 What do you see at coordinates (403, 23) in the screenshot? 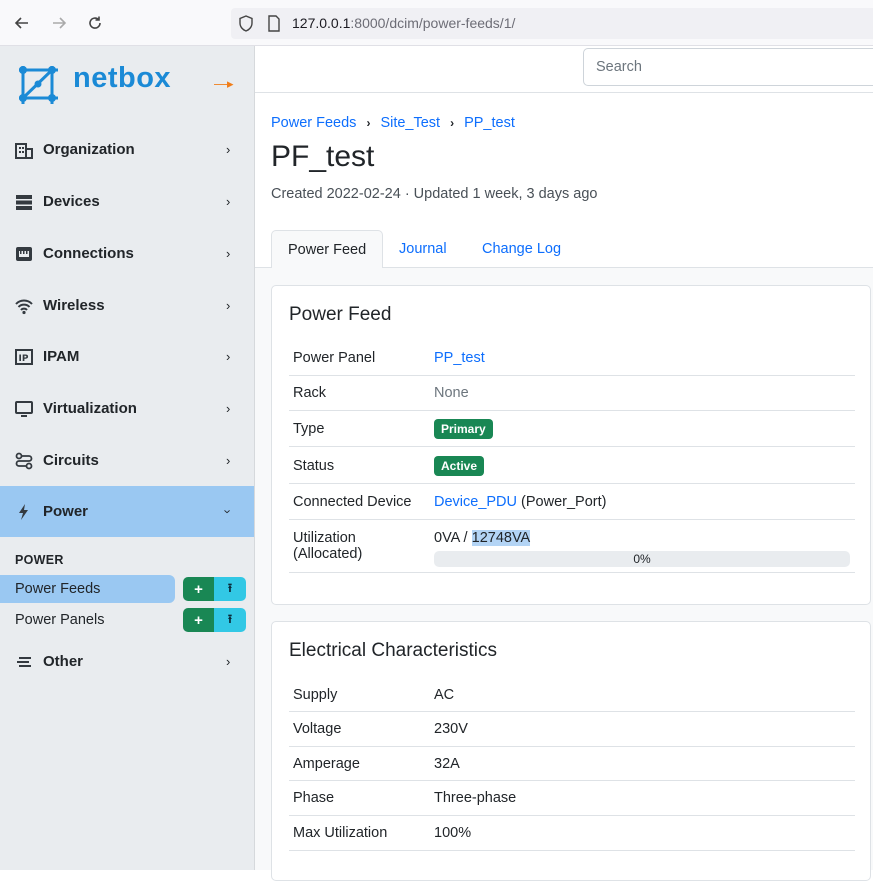
I see `url-text: 127.0.0.1:8000/dcim/power-feeds/1/` at bounding box center [403, 23].